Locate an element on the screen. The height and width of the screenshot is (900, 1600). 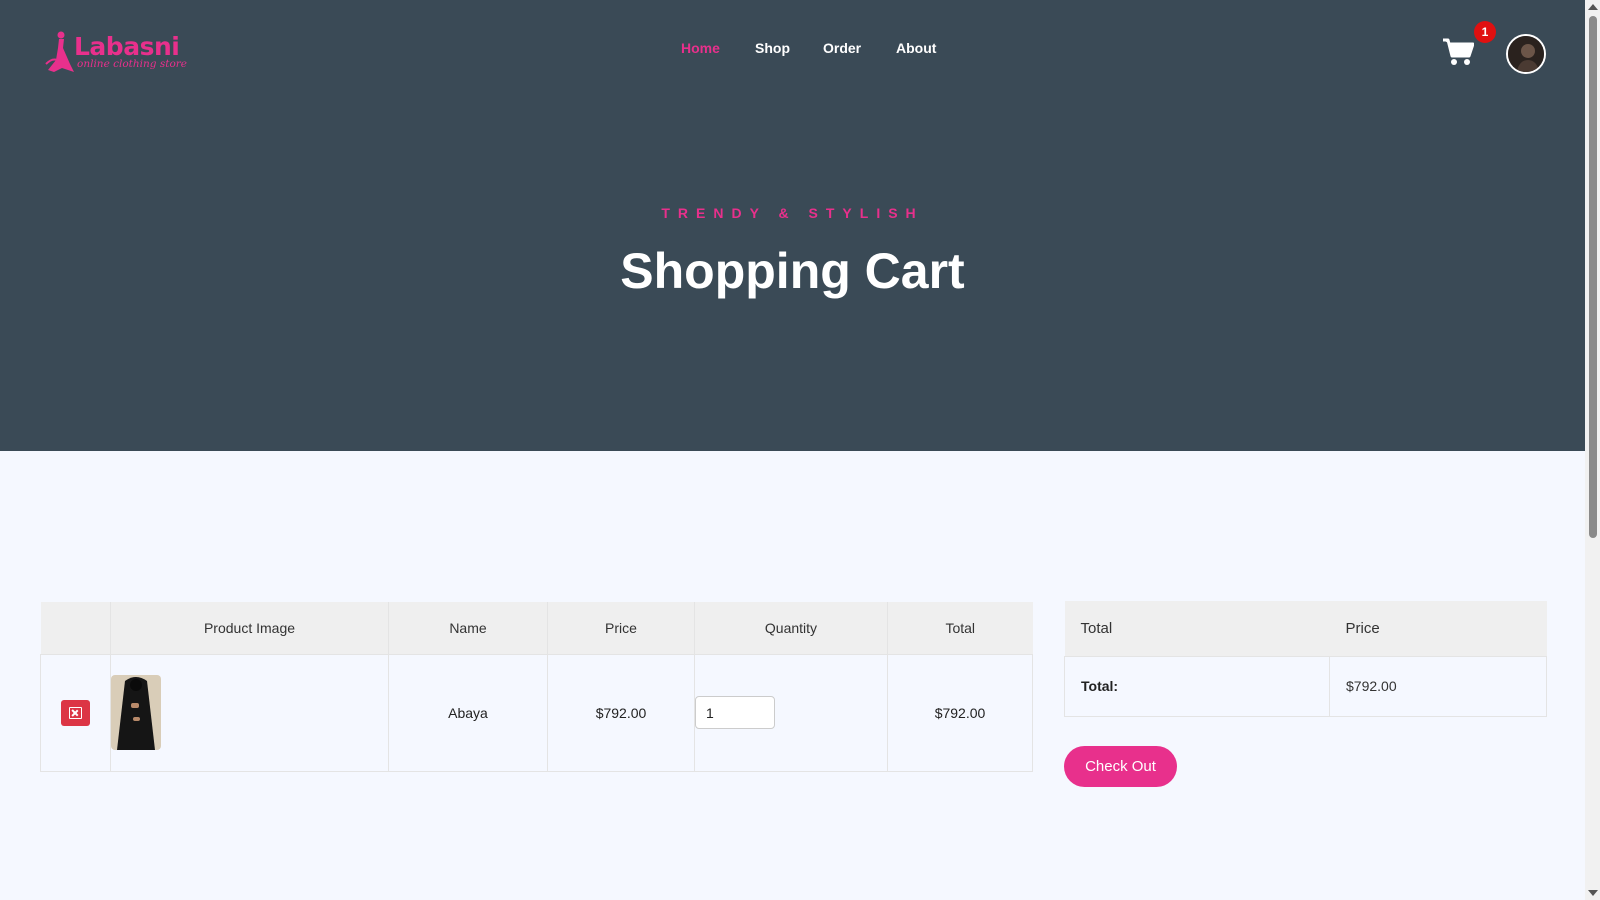
product-name: Abaya is located at coordinates (468, 712).